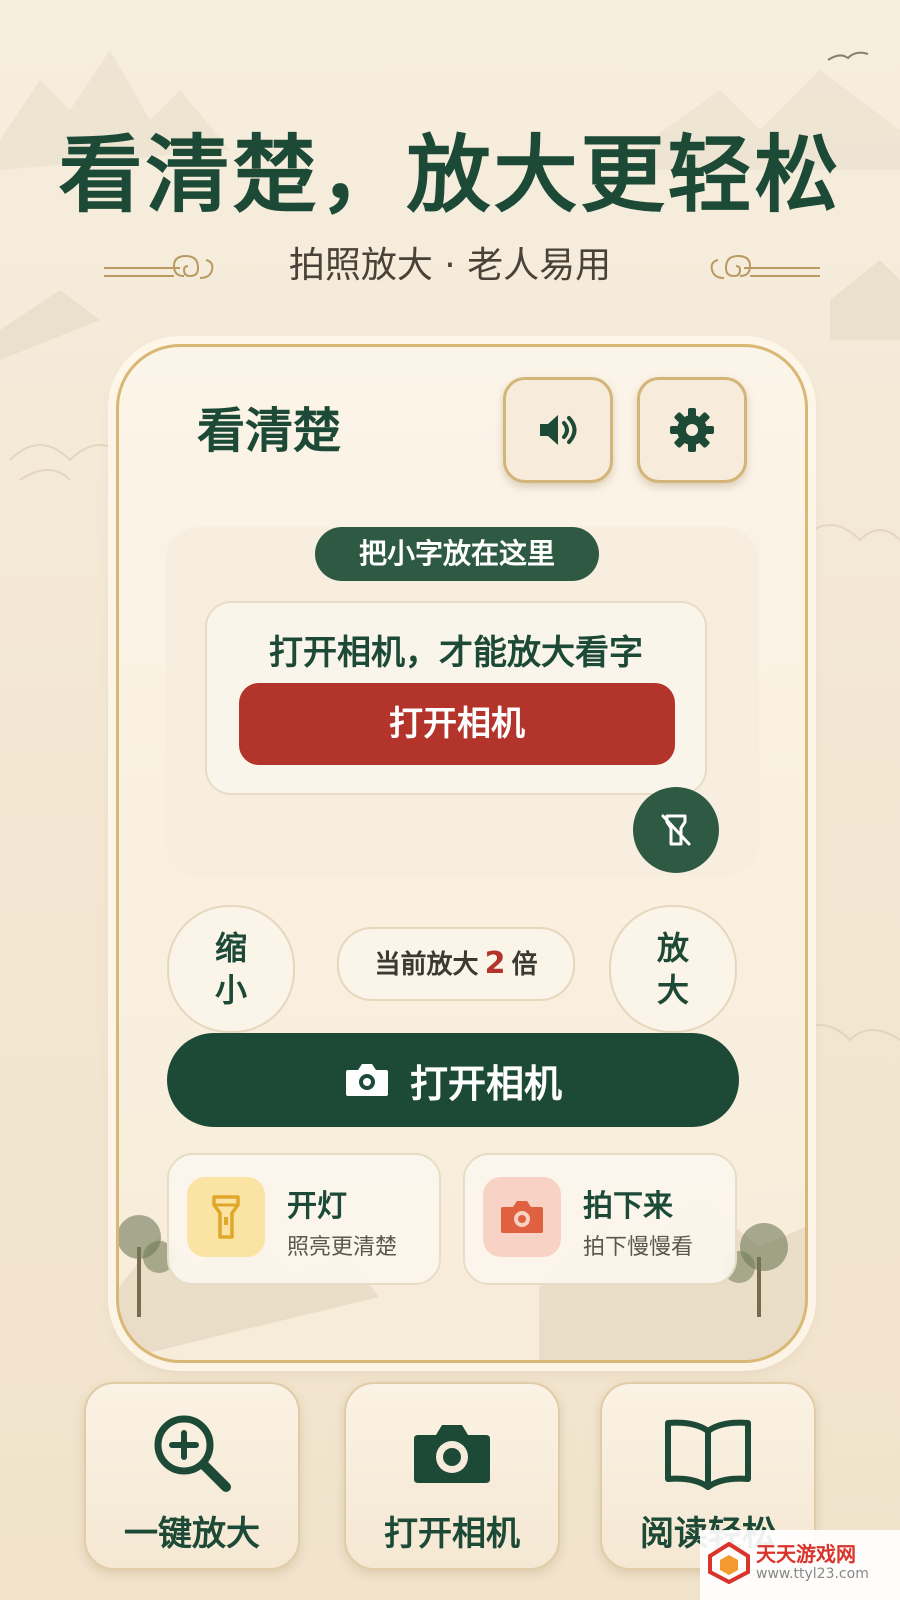 This screenshot has height=1600, width=900. Describe the element at coordinates (672, 990) in the screenshot. I see `zoom-in-label-2: 大` at that location.